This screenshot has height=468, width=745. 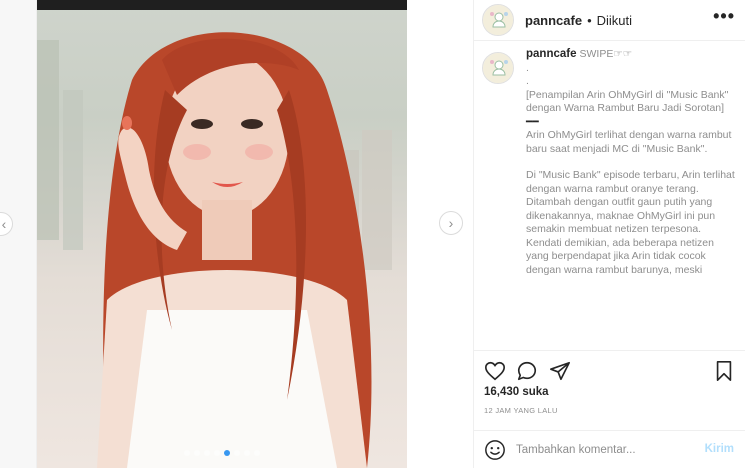 I want to click on bookmark-icon, so click(x=724, y=371).